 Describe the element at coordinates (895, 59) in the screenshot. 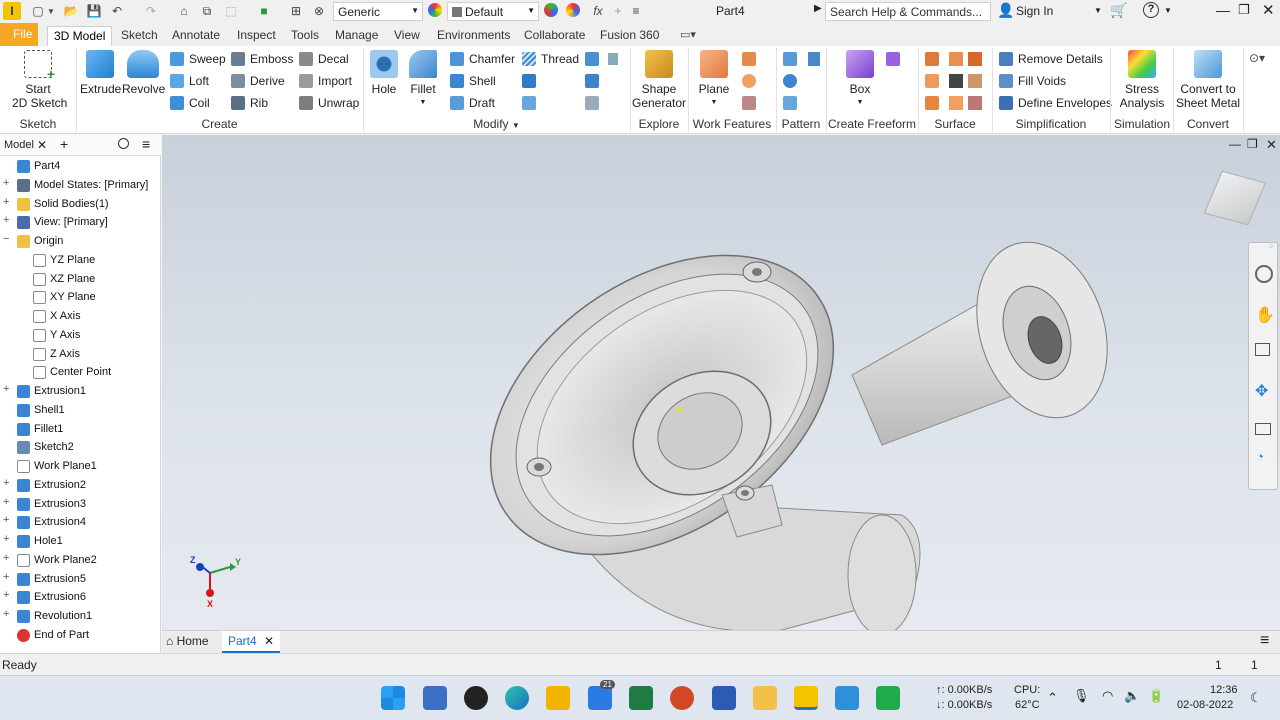

I see `freeform-edit-button` at that location.